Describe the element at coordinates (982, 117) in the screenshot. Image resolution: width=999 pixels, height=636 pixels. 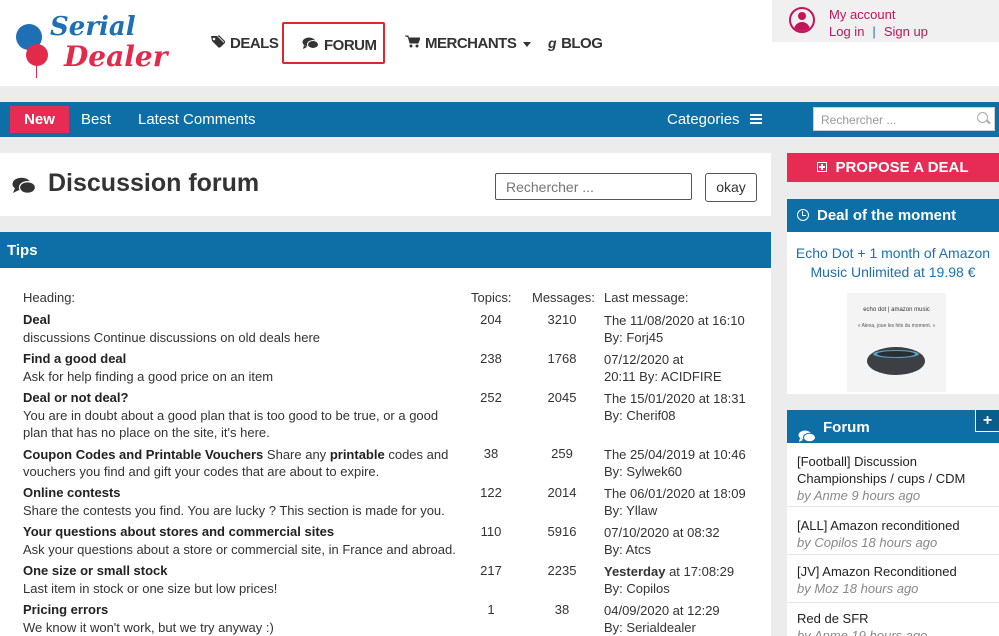
I see `search-icon` at that location.